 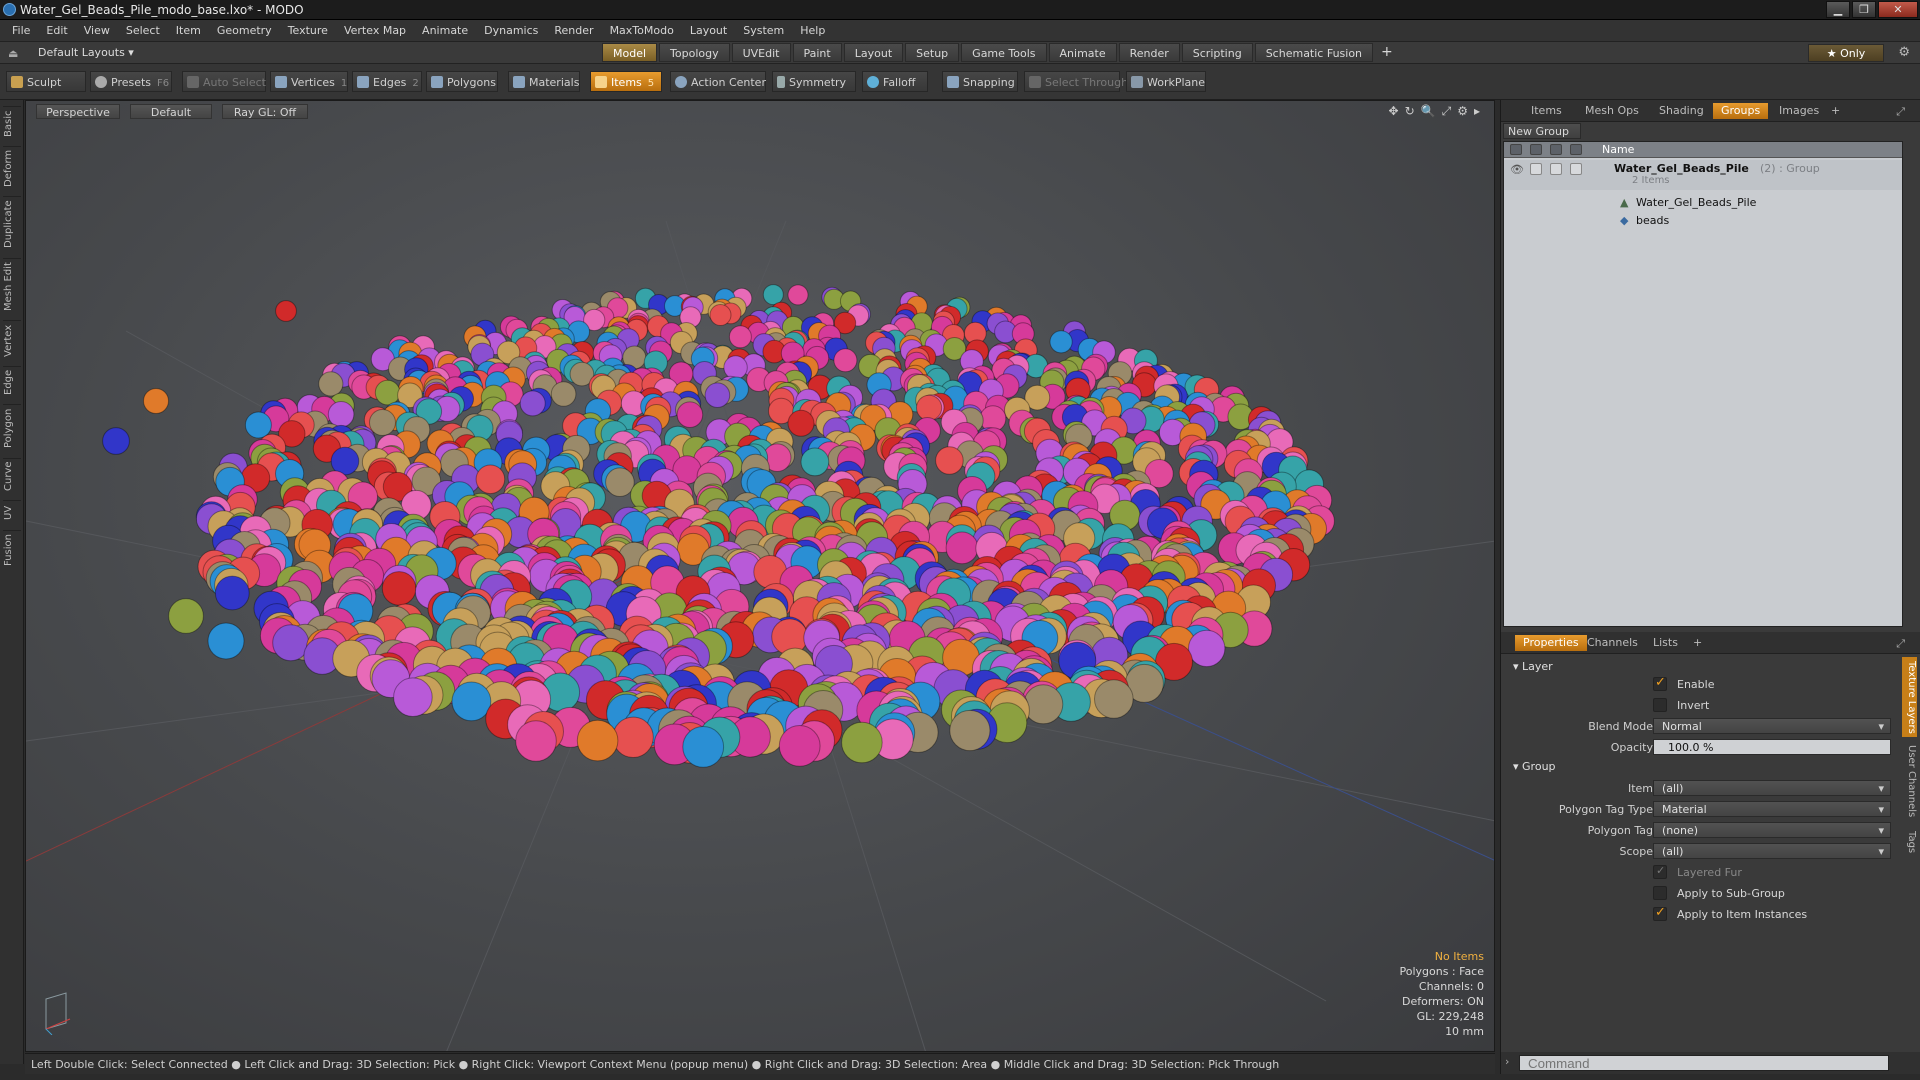 I want to click on select-through-button: Select Through, so click(x=1076, y=81).